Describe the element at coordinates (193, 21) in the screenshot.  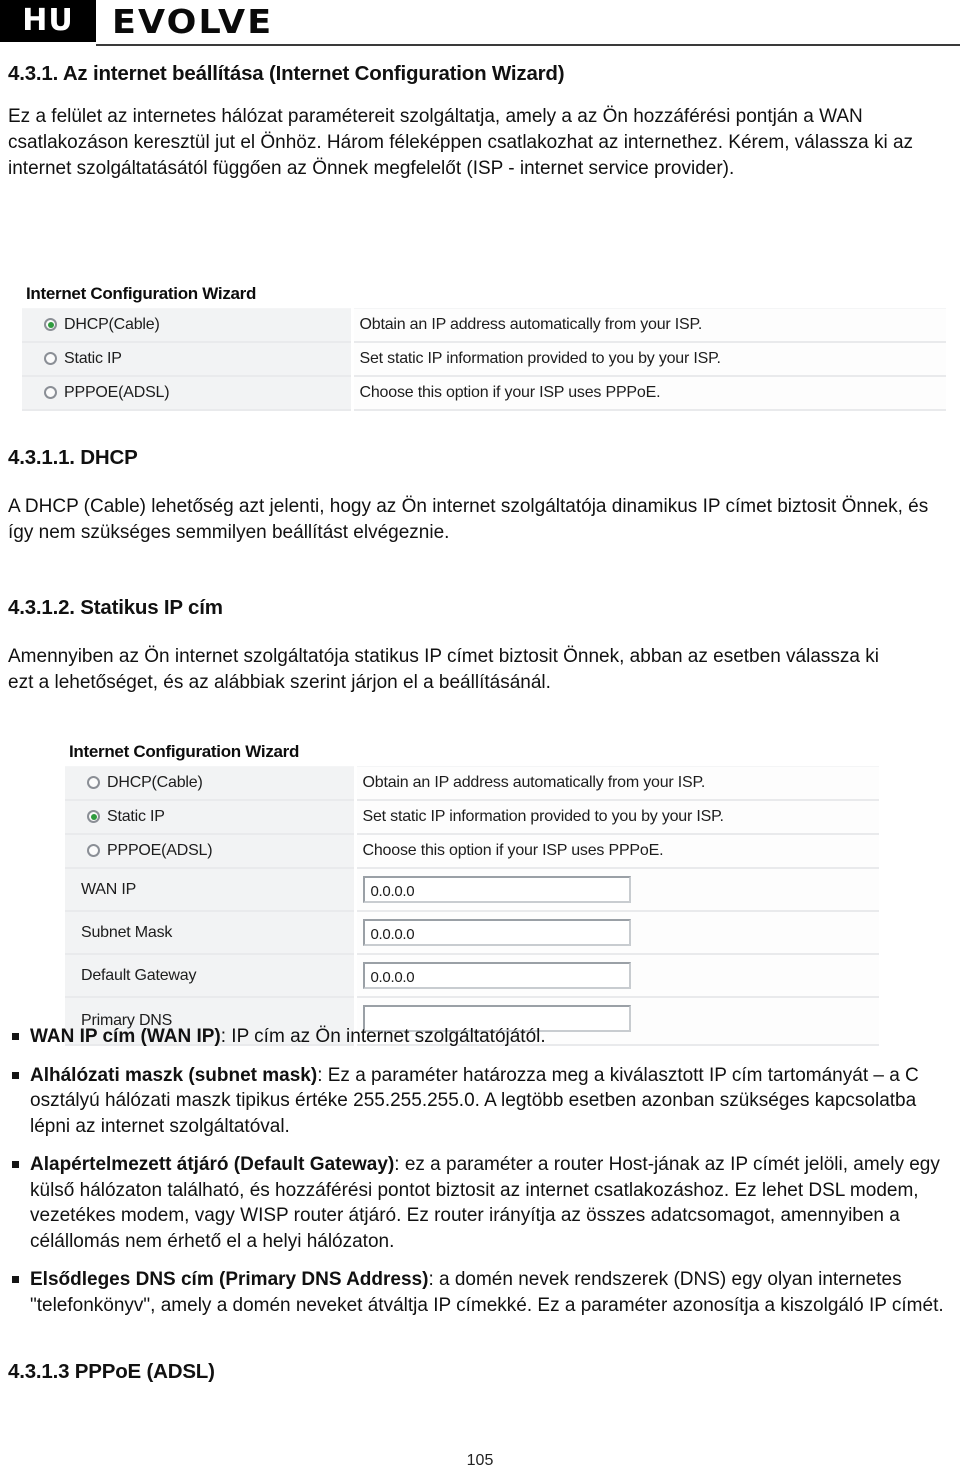
I see `brand-logo-evolve: EVOLVE` at that location.